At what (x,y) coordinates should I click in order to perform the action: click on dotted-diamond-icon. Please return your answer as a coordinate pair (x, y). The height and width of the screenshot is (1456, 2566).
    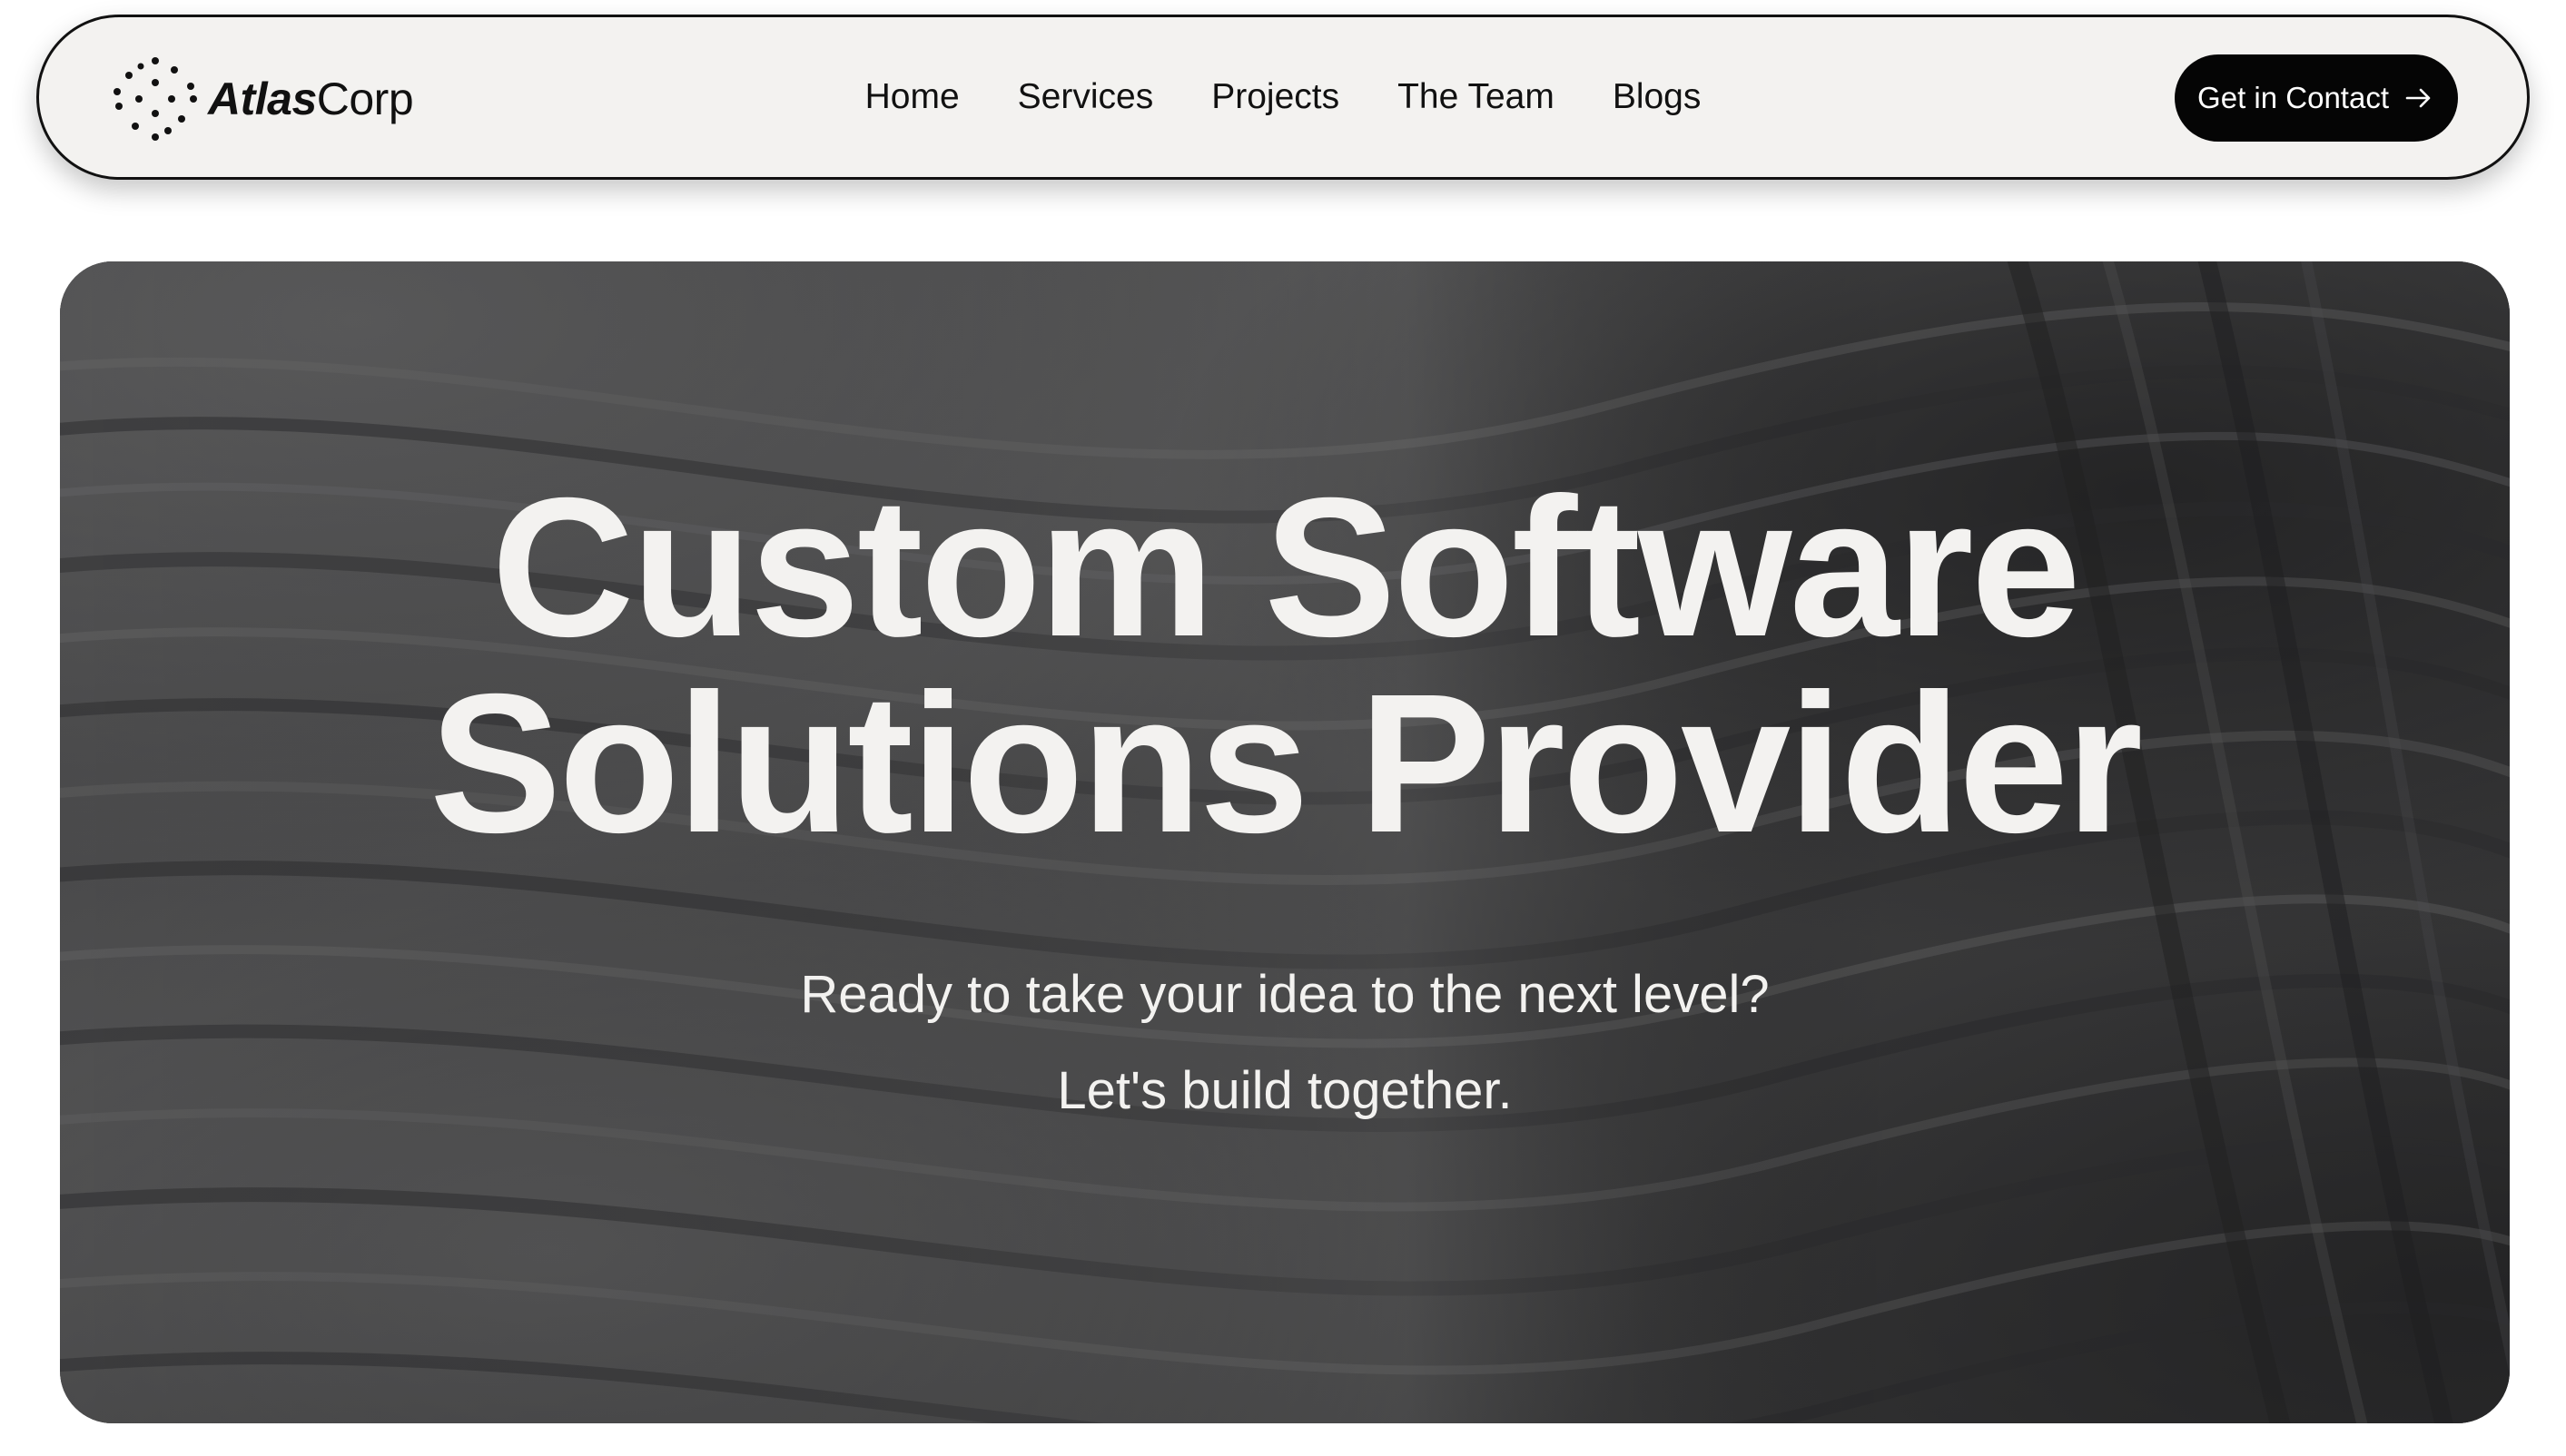
    Looking at the image, I should click on (155, 99).